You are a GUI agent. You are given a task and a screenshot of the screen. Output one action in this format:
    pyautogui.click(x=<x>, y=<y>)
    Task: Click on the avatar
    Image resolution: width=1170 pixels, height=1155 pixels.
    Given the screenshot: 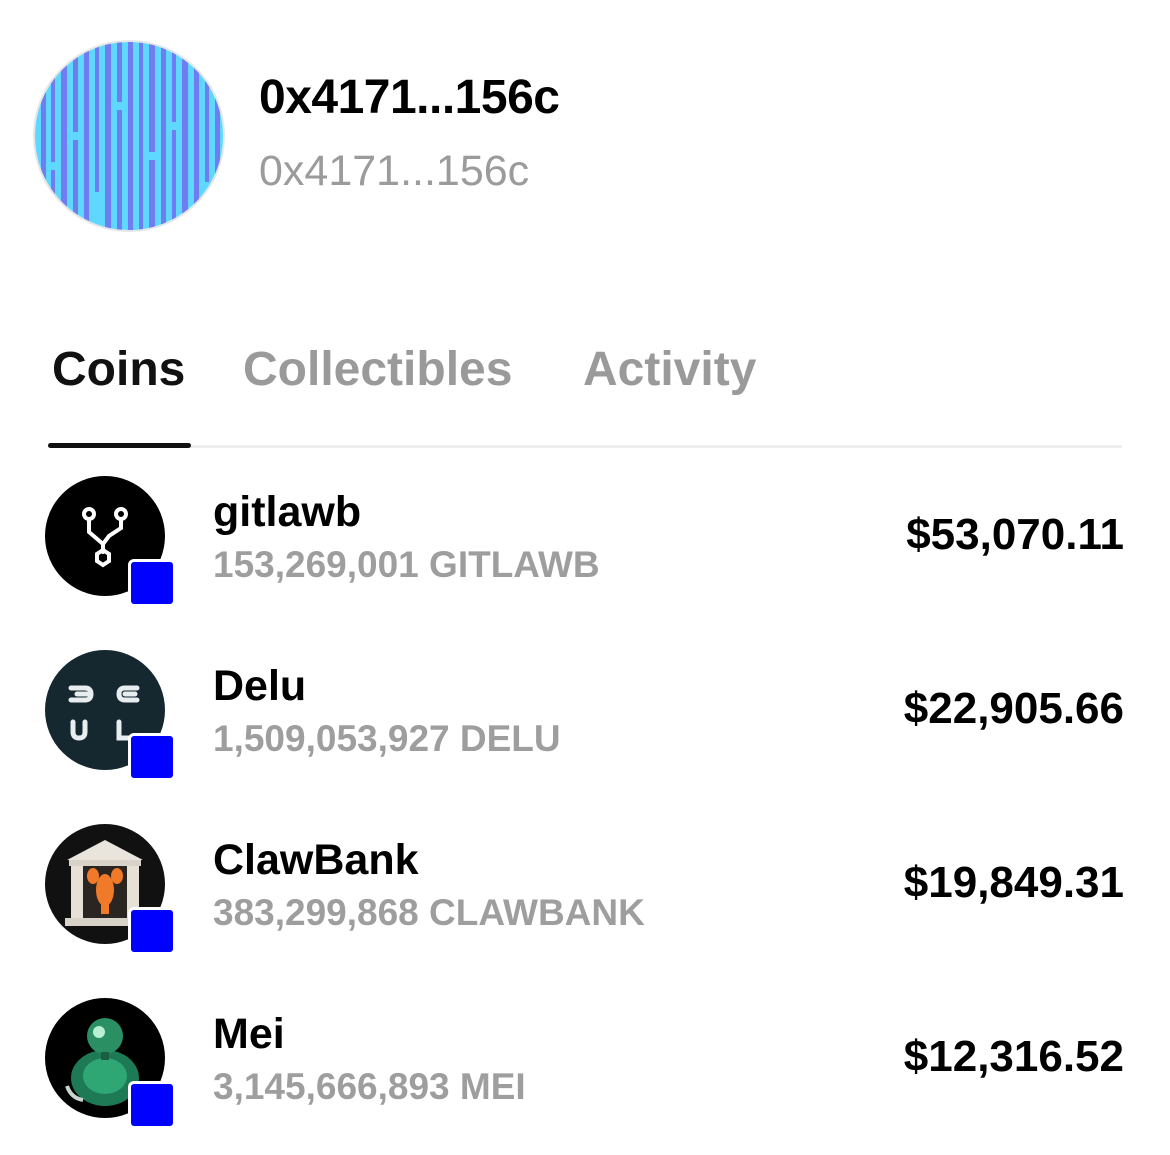 What is the action you would take?
    pyautogui.click(x=129, y=136)
    